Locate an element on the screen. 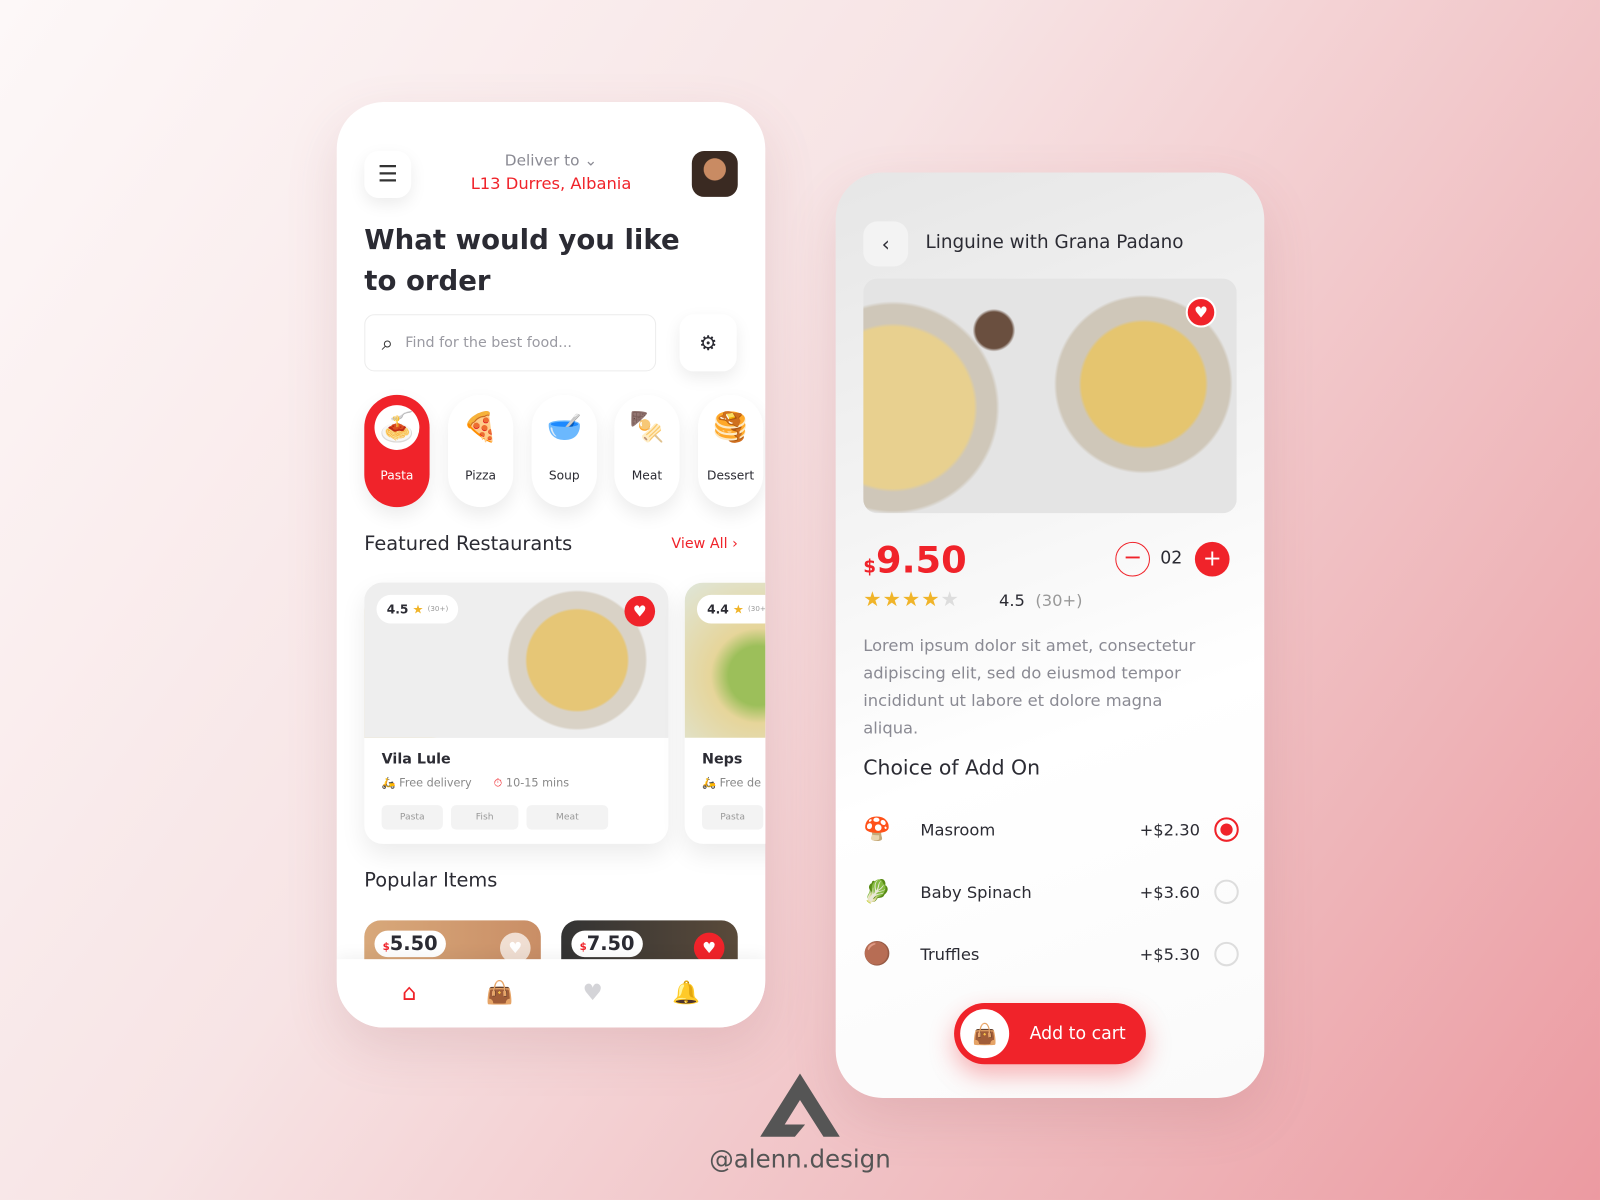 This screenshot has height=1200, width=1600. category-label: Dessert is located at coordinates (731, 475).